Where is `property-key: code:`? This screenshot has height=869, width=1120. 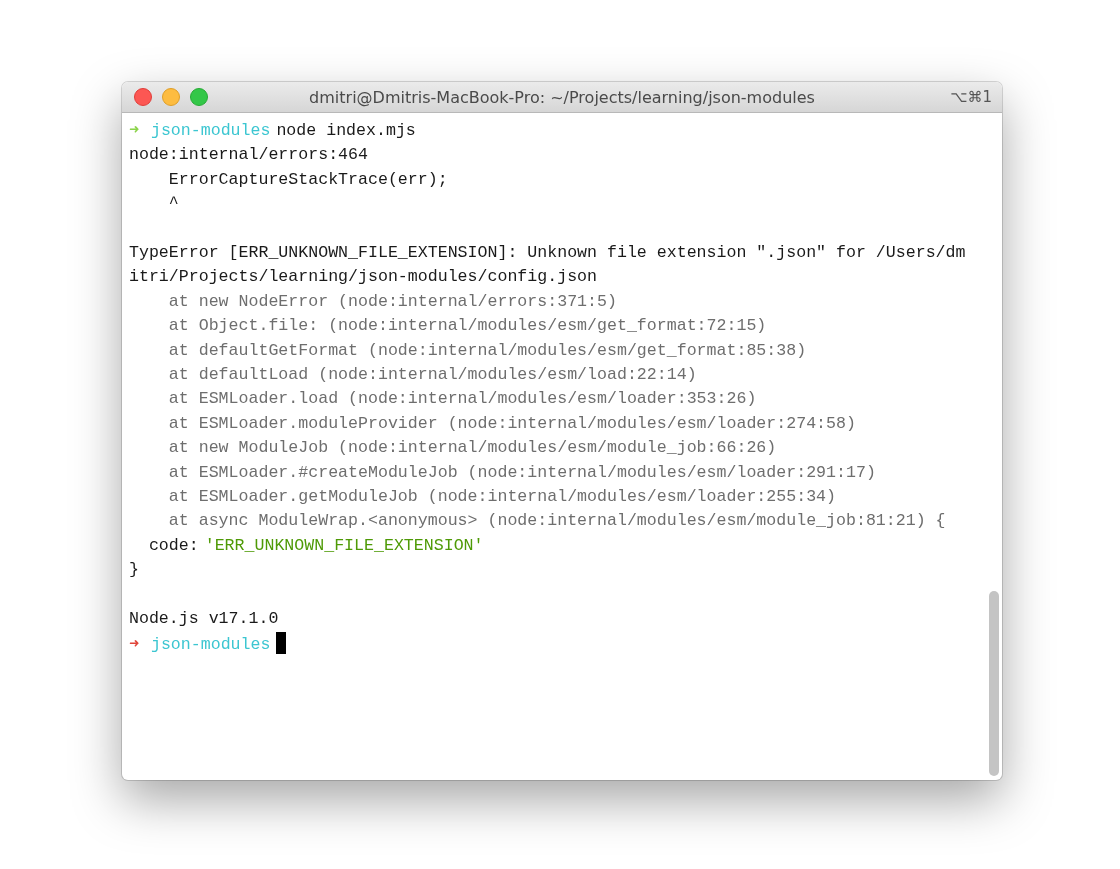
property-key: code: is located at coordinates (164, 545).